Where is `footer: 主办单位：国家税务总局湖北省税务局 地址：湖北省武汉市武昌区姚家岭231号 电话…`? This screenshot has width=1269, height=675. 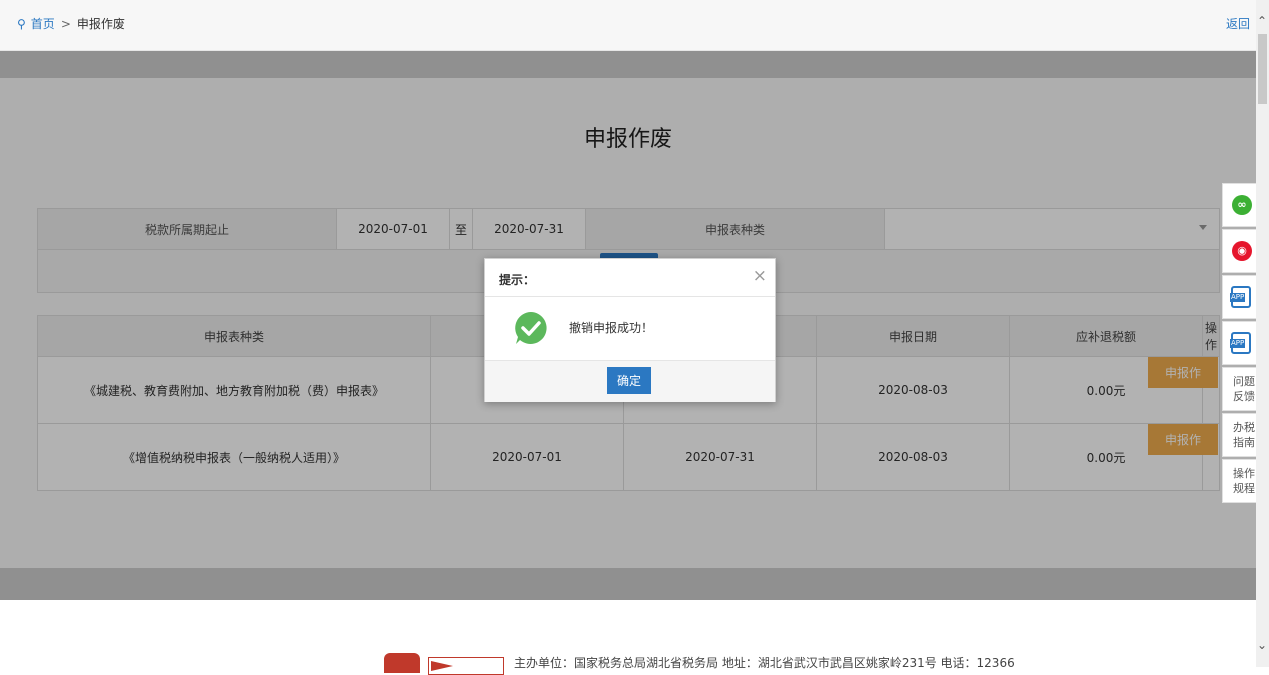 footer: 主办单位：国家税务总局湖北省税务局 地址：湖北省武汉市武昌区姚家岭231号 电话… is located at coordinates (628, 637).